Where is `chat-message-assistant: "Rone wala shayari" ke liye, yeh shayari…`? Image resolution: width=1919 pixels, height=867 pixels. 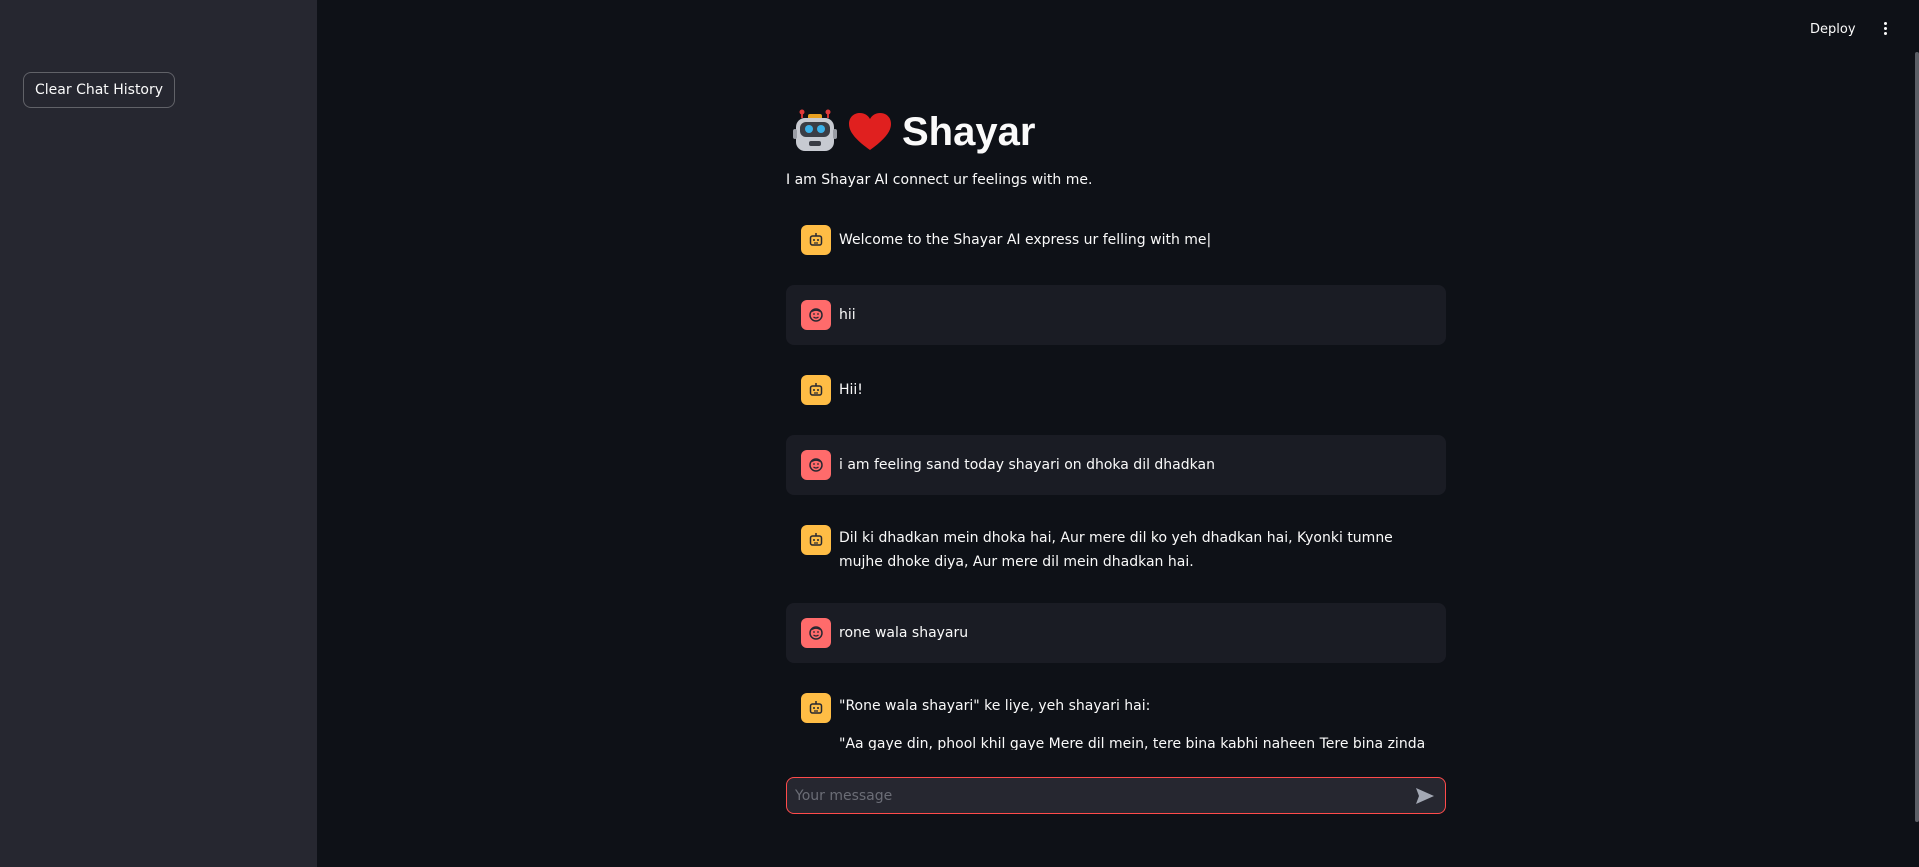
chat-message-assistant: "Rone wala shayari" ke liye, yeh shayari… is located at coordinates (1116, 720).